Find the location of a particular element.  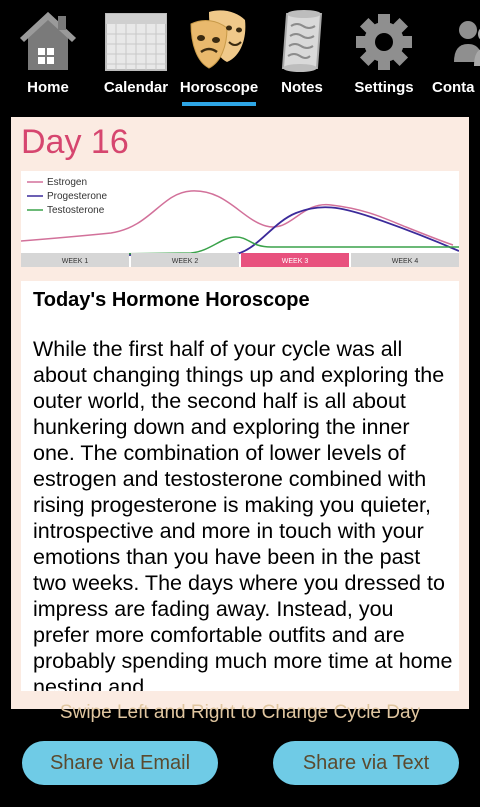

tab-settings: Settings is located at coordinates (384, 54).